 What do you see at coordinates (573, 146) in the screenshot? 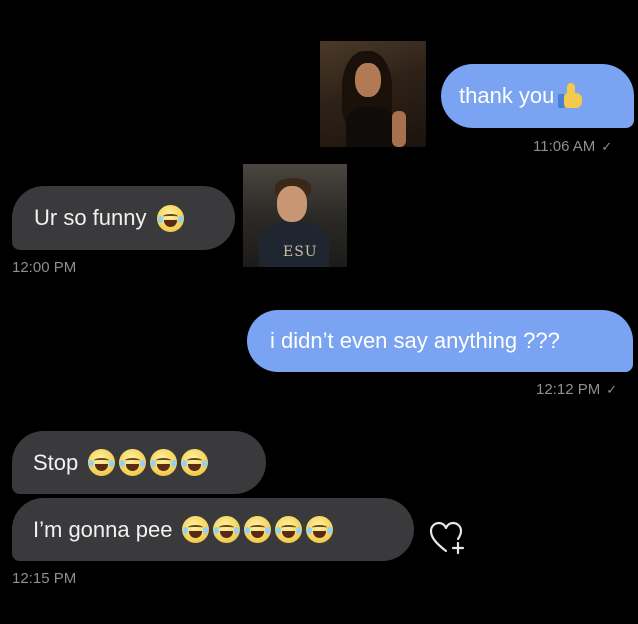
I see `message-timestamp: 11:06 AM ✓` at bounding box center [573, 146].